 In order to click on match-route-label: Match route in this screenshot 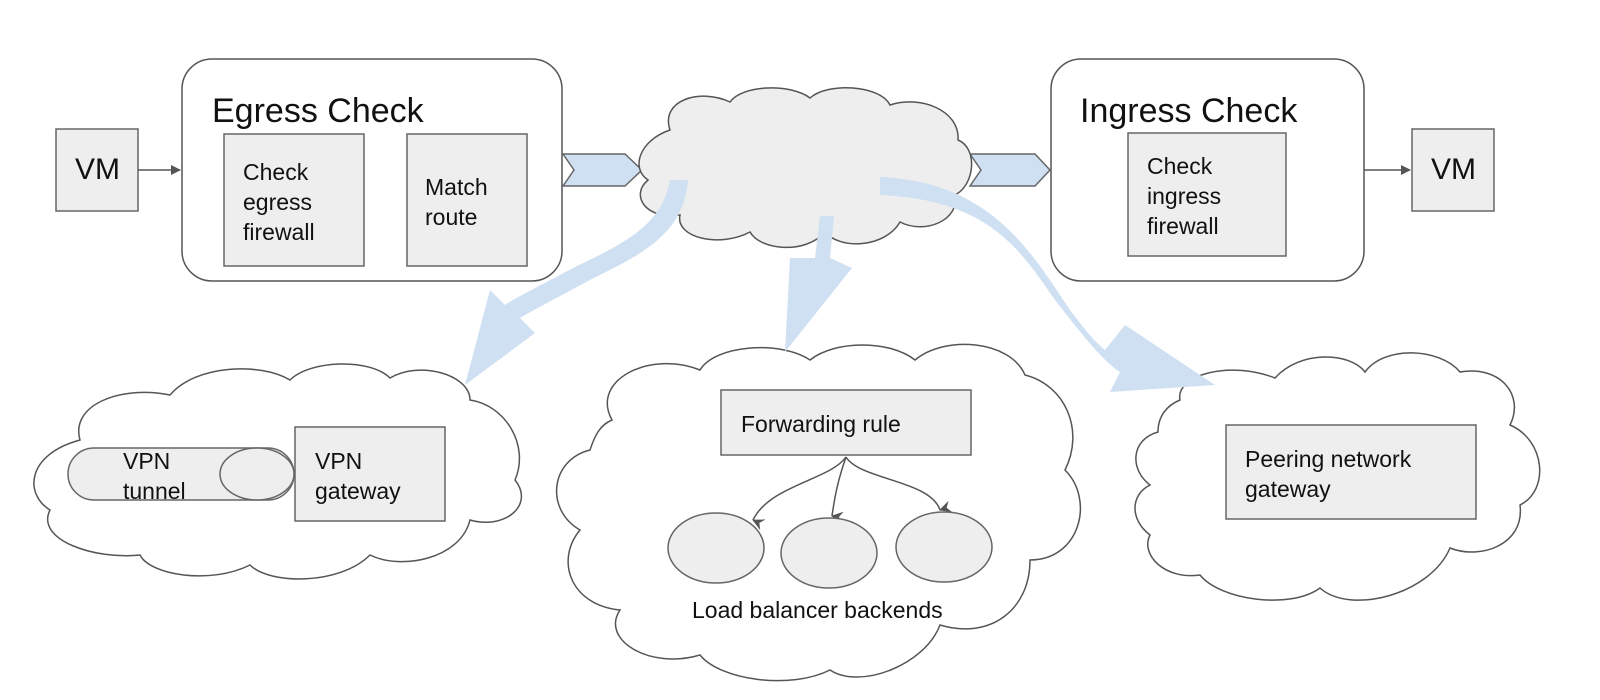, I will do `click(456, 202)`.